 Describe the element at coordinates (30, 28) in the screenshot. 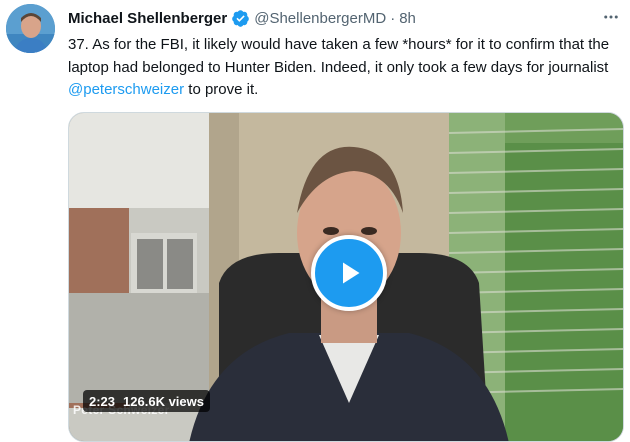

I see `avatar` at that location.